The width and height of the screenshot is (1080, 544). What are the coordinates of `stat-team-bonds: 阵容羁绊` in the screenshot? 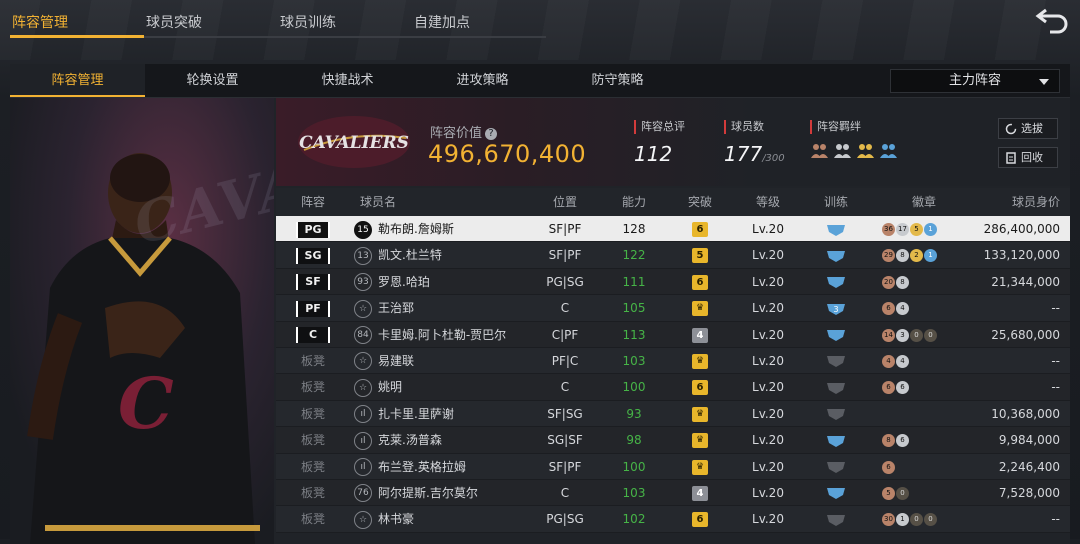 It's located at (854, 139).